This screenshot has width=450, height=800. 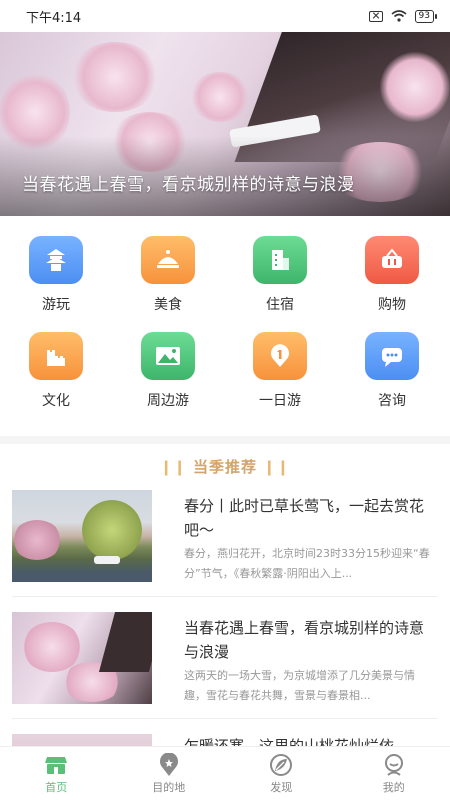 I want to click on tab-label: 我的, so click(x=393, y=787).